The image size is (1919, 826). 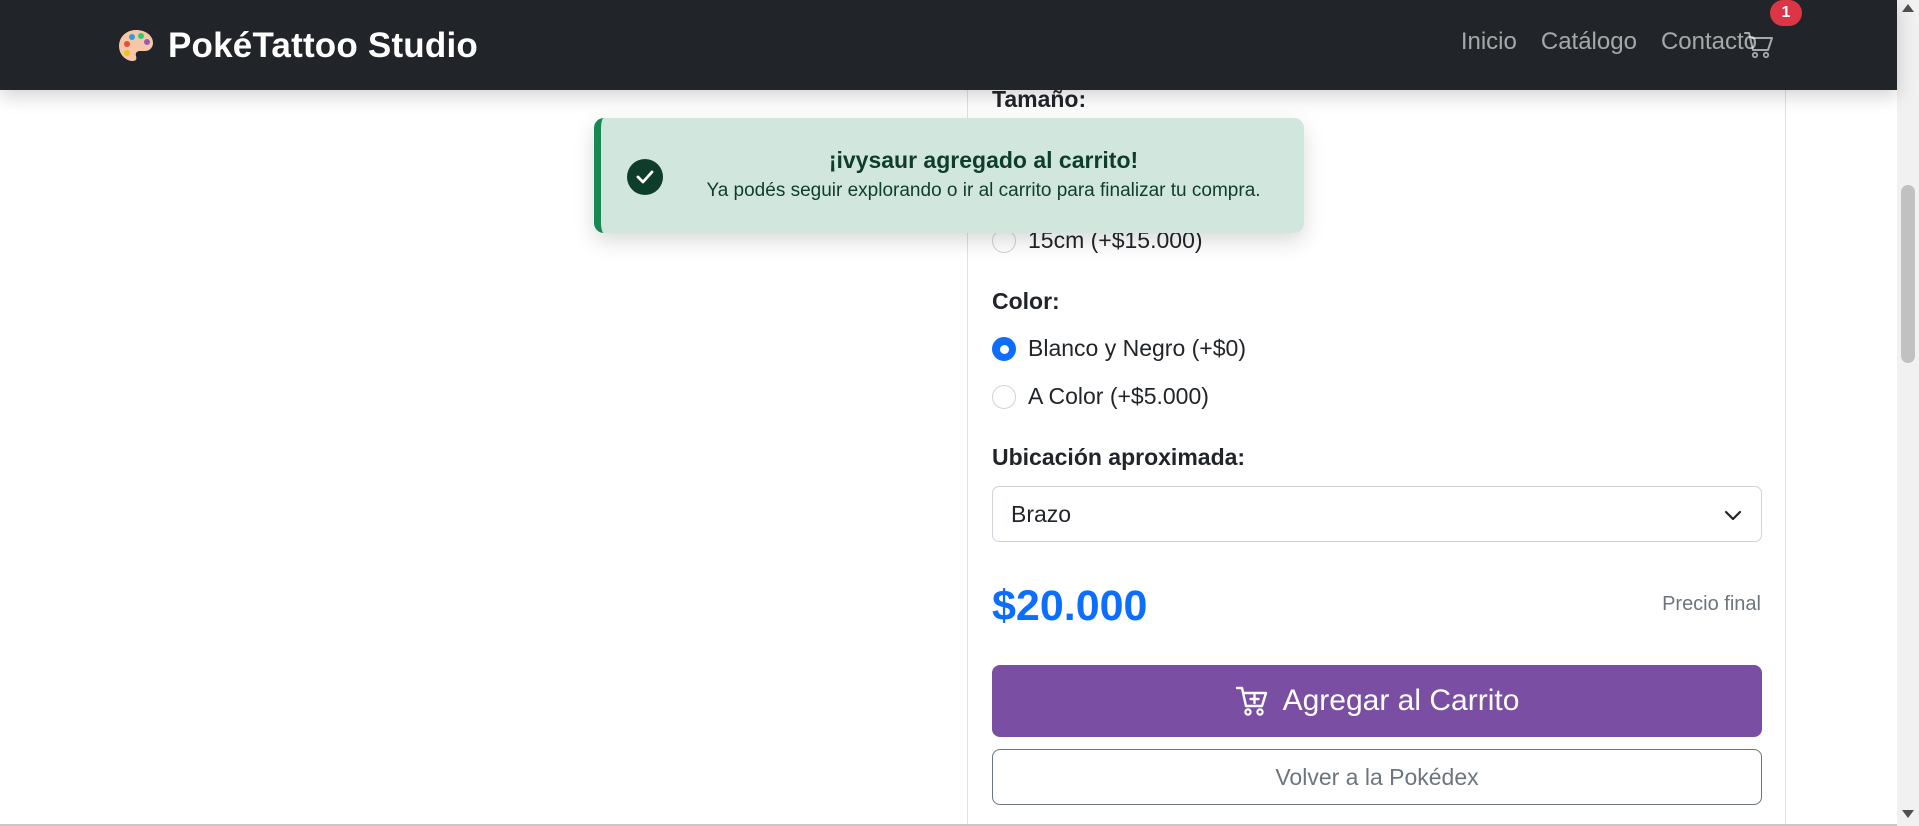 What do you see at coordinates (983, 160) in the screenshot?
I see `toast-title: ¡ivysaur agregado al carrito!` at bounding box center [983, 160].